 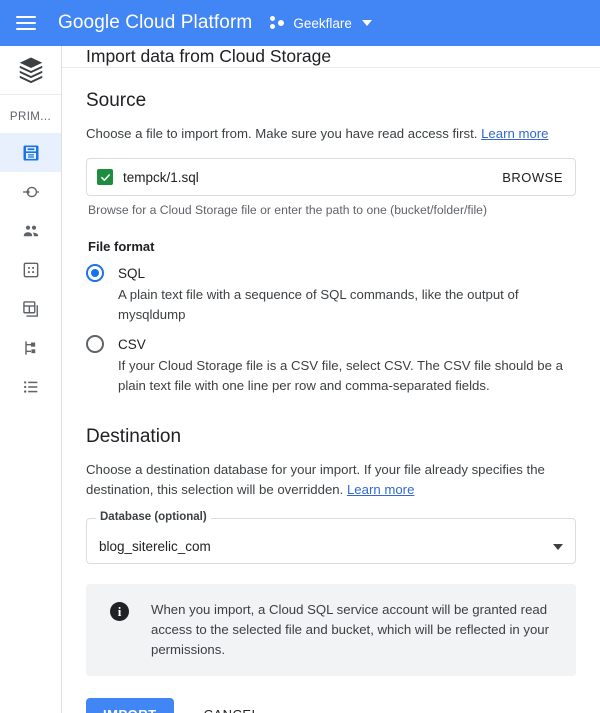 I want to click on sidebar-item-users, so click(x=30, y=230).